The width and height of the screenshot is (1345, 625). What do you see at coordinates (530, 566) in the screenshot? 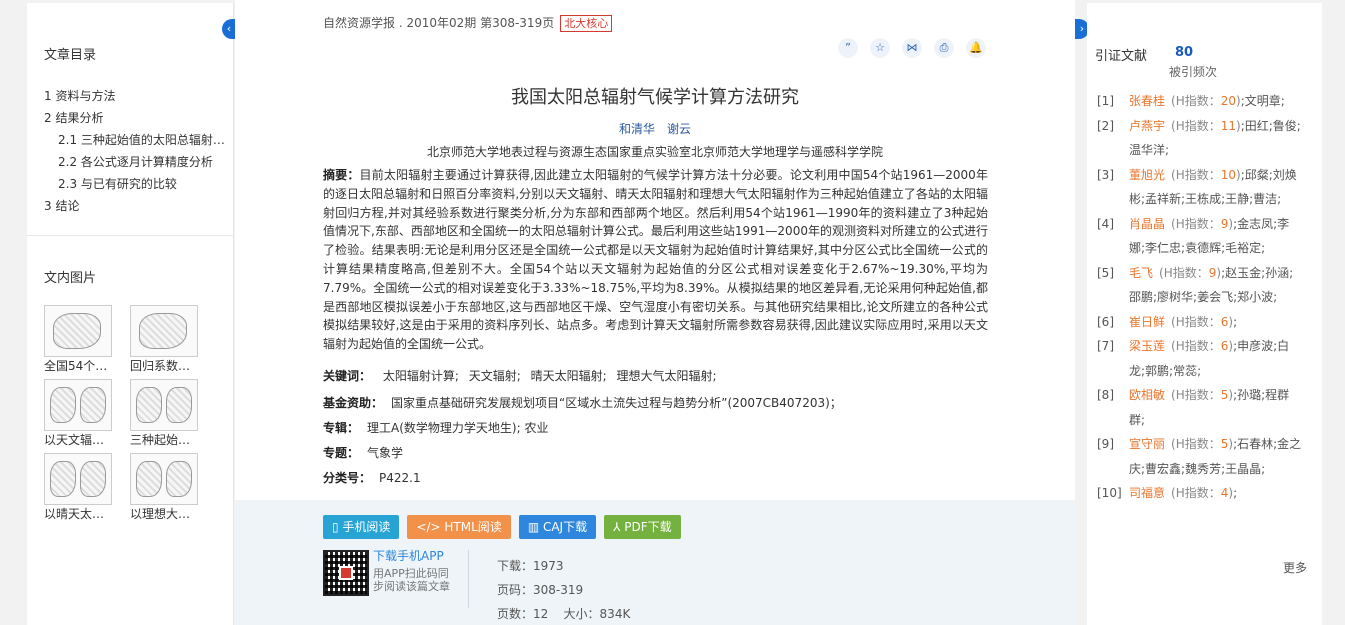
I see `download-count: 下载：1973` at bounding box center [530, 566].